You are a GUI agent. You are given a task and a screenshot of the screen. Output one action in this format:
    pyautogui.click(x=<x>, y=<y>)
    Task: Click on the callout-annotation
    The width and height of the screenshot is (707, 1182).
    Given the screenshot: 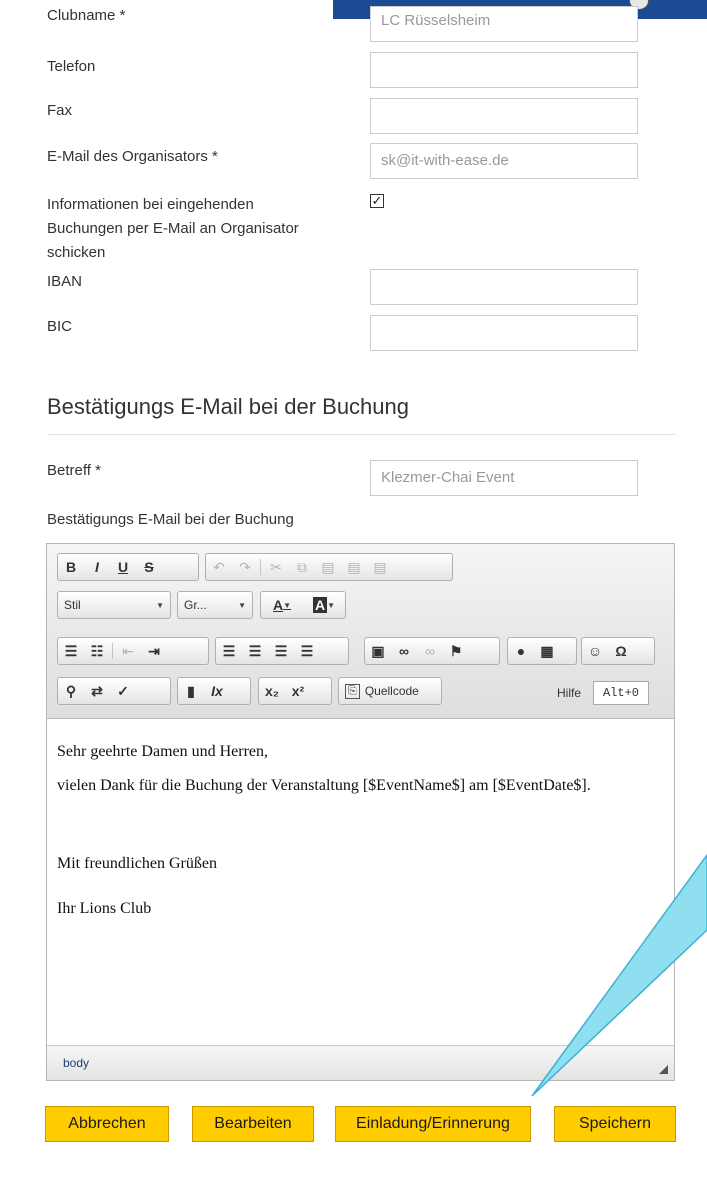 What is the action you would take?
    pyautogui.click(x=619, y=975)
    